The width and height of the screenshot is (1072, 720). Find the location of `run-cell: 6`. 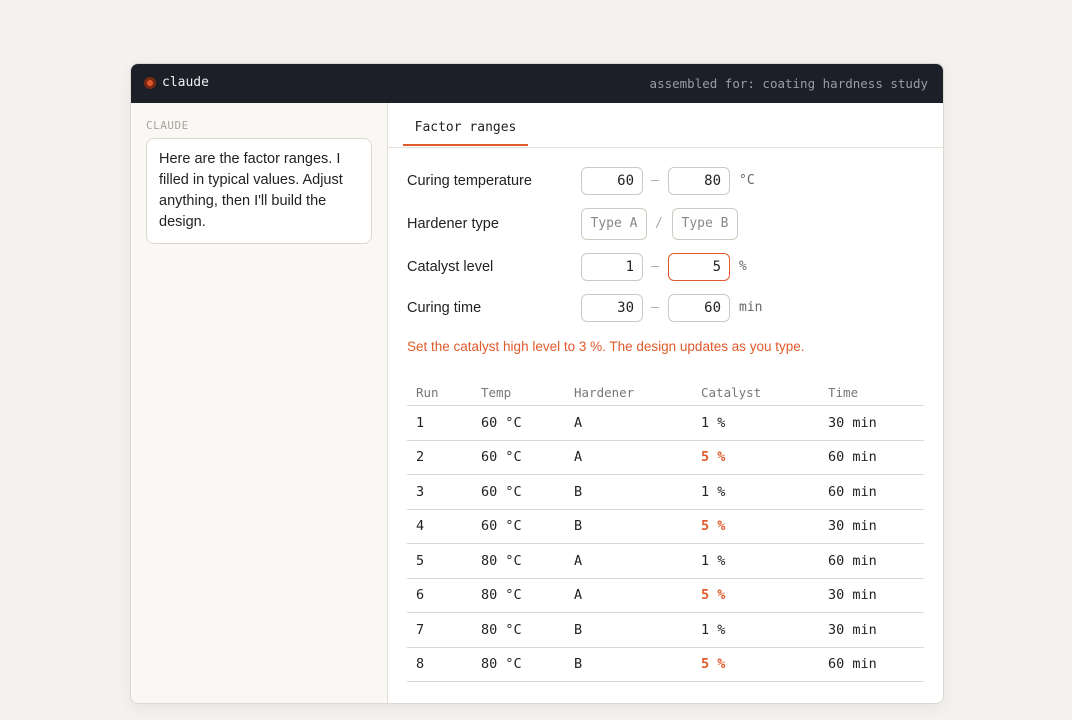

run-cell: 6 is located at coordinates (439, 595).